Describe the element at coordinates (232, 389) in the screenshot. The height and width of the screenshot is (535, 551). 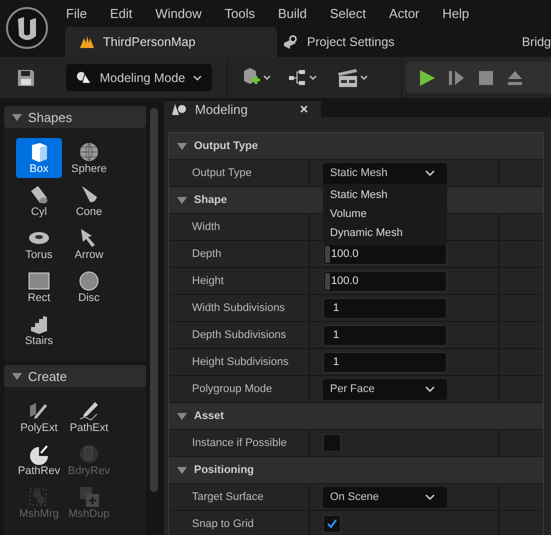
I see `property-label: Polygroup Mode` at that location.